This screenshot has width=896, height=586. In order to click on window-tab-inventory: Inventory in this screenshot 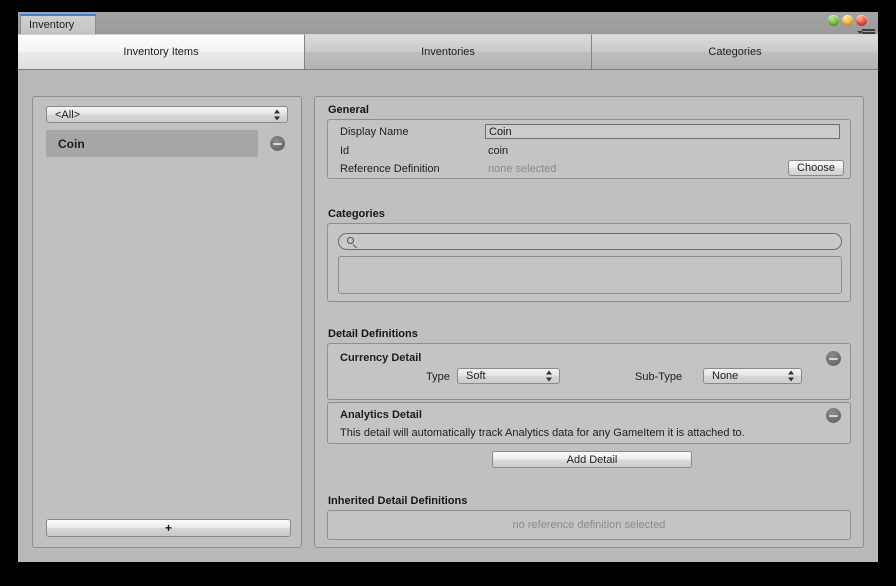, I will do `click(58, 24)`.